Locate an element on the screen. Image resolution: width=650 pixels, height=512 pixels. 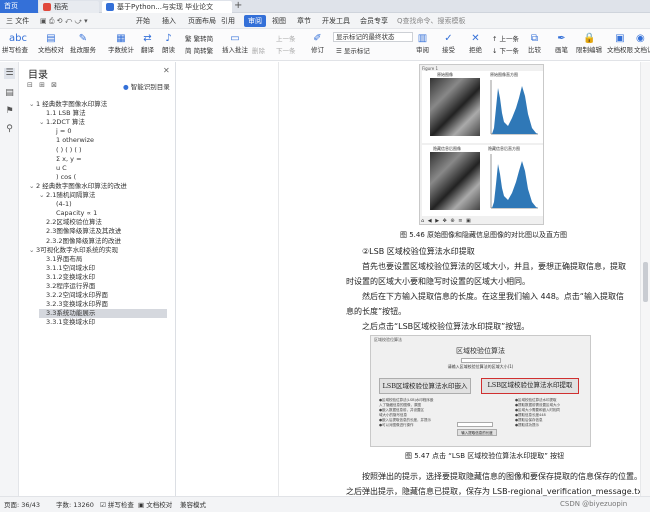
toc-item: 3.1.2变换域水印 is located at coordinates (67, 277).